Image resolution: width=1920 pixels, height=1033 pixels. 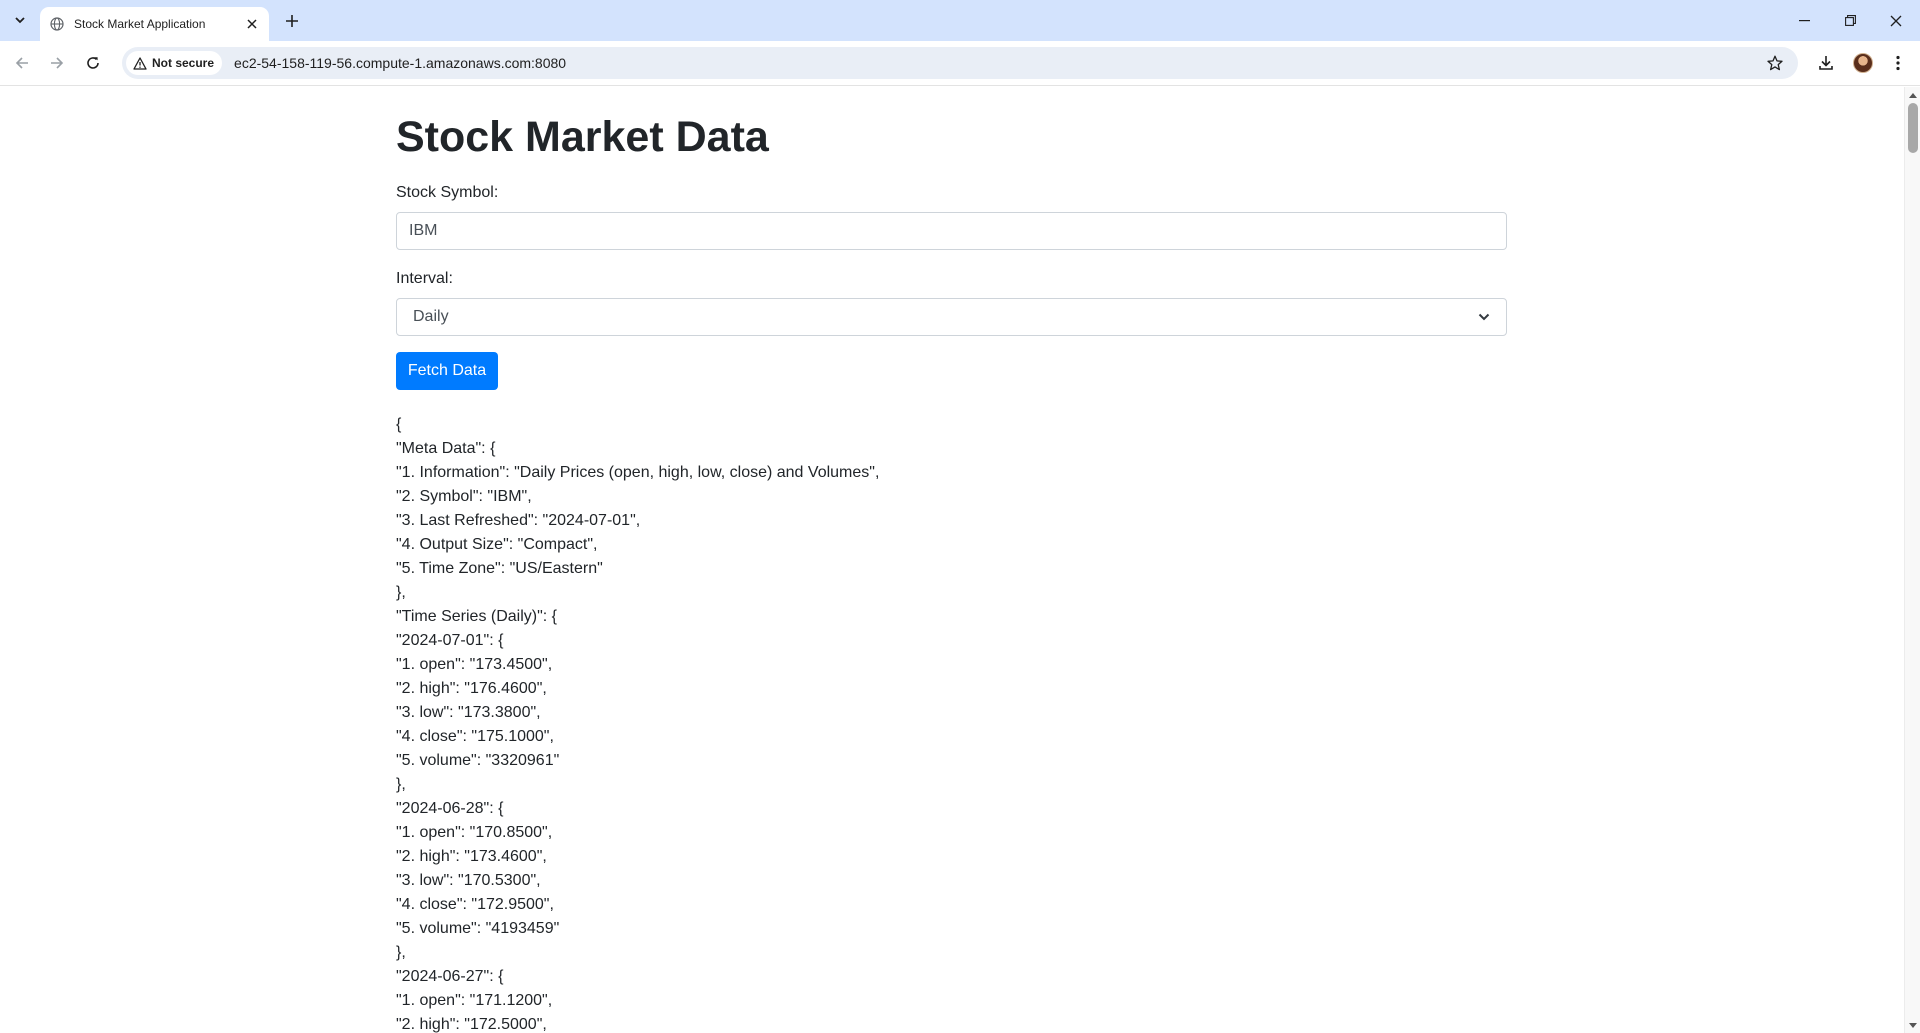 What do you see at coordinates (518, 520) in the screenshot?
I see `json-line: "3. Last Refreshed": "2024-07-01",` at bounding box center [518, 520].